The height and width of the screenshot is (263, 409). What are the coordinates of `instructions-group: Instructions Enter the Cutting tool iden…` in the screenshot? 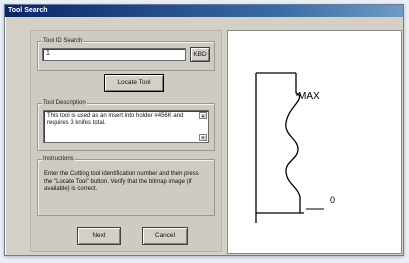 It's located at (126, 185).